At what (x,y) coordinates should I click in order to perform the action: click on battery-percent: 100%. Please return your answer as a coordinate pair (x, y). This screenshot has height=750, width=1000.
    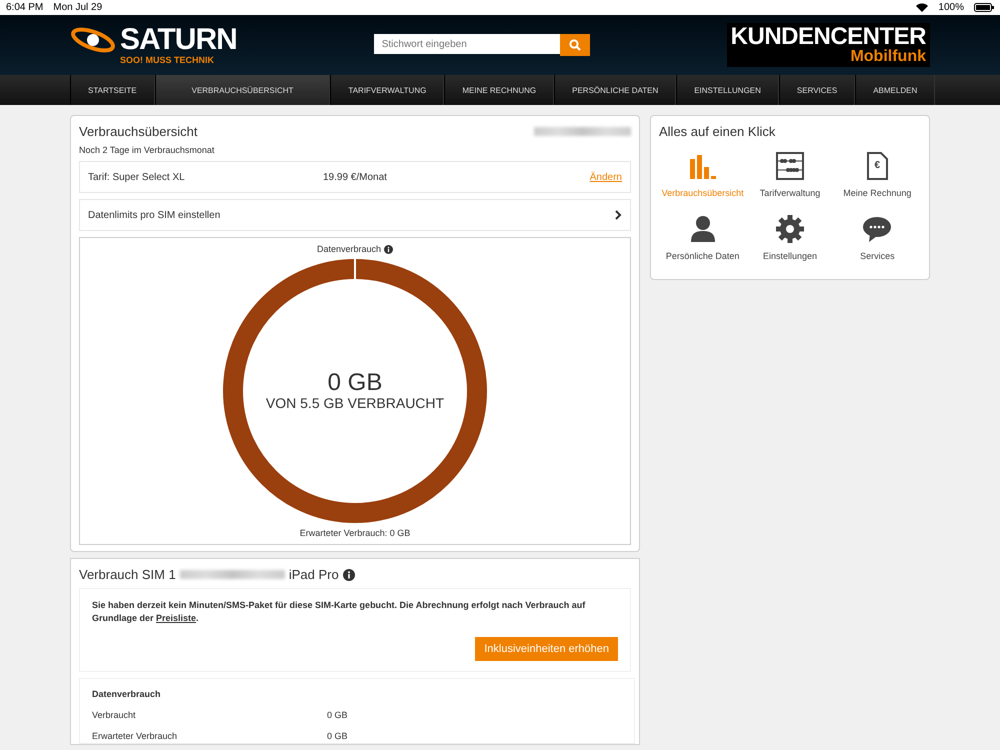
    Looking at the image, I should click on (951, 7).